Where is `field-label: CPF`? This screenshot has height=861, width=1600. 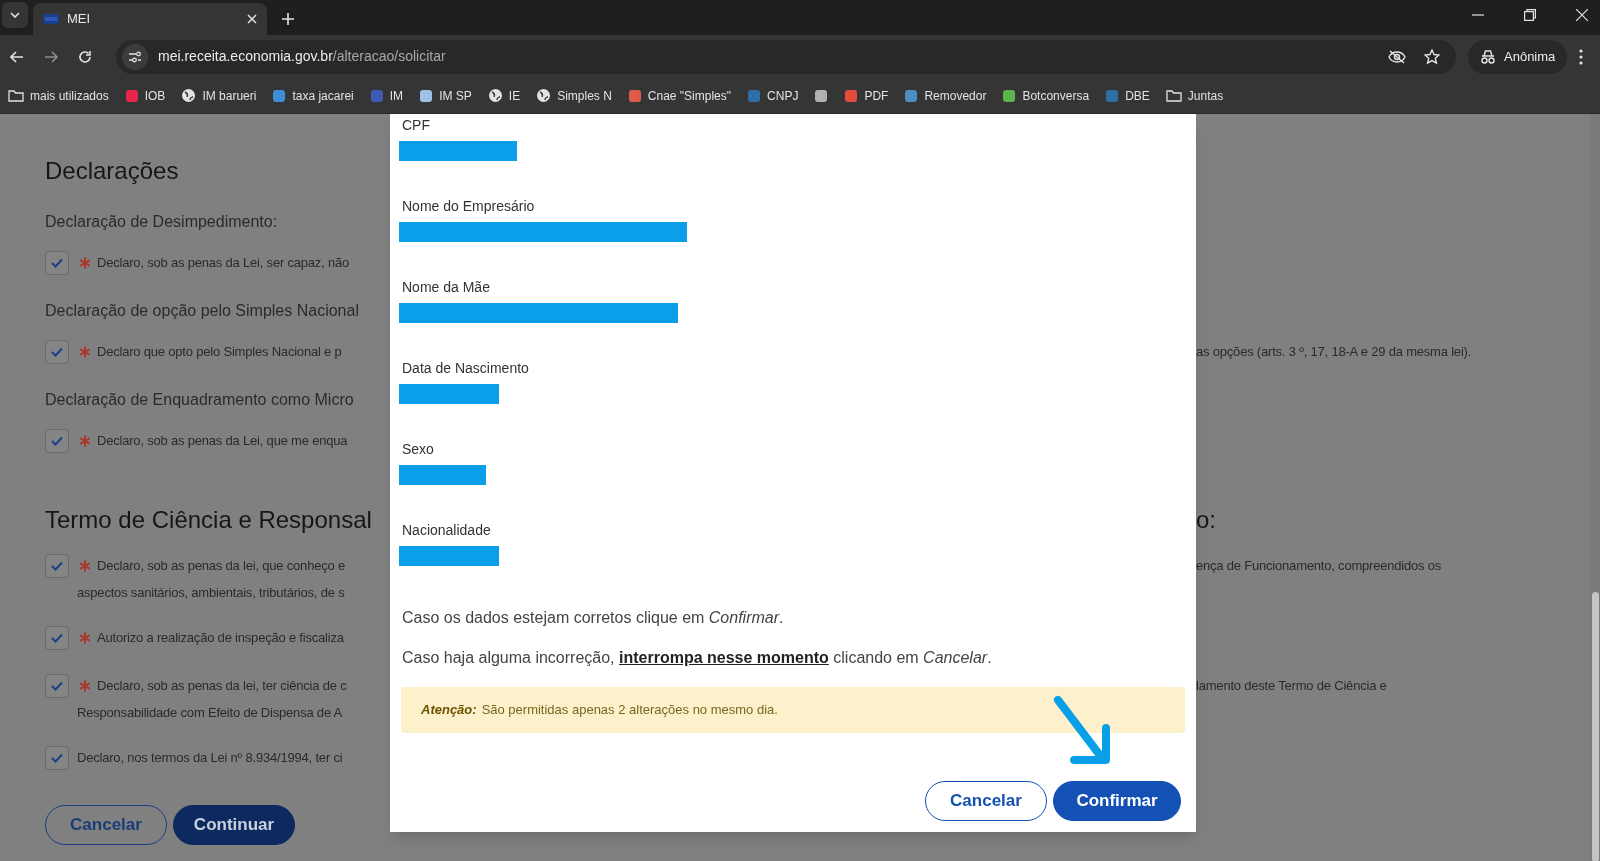
field-label: CPF is located at coordinates (416, 125).